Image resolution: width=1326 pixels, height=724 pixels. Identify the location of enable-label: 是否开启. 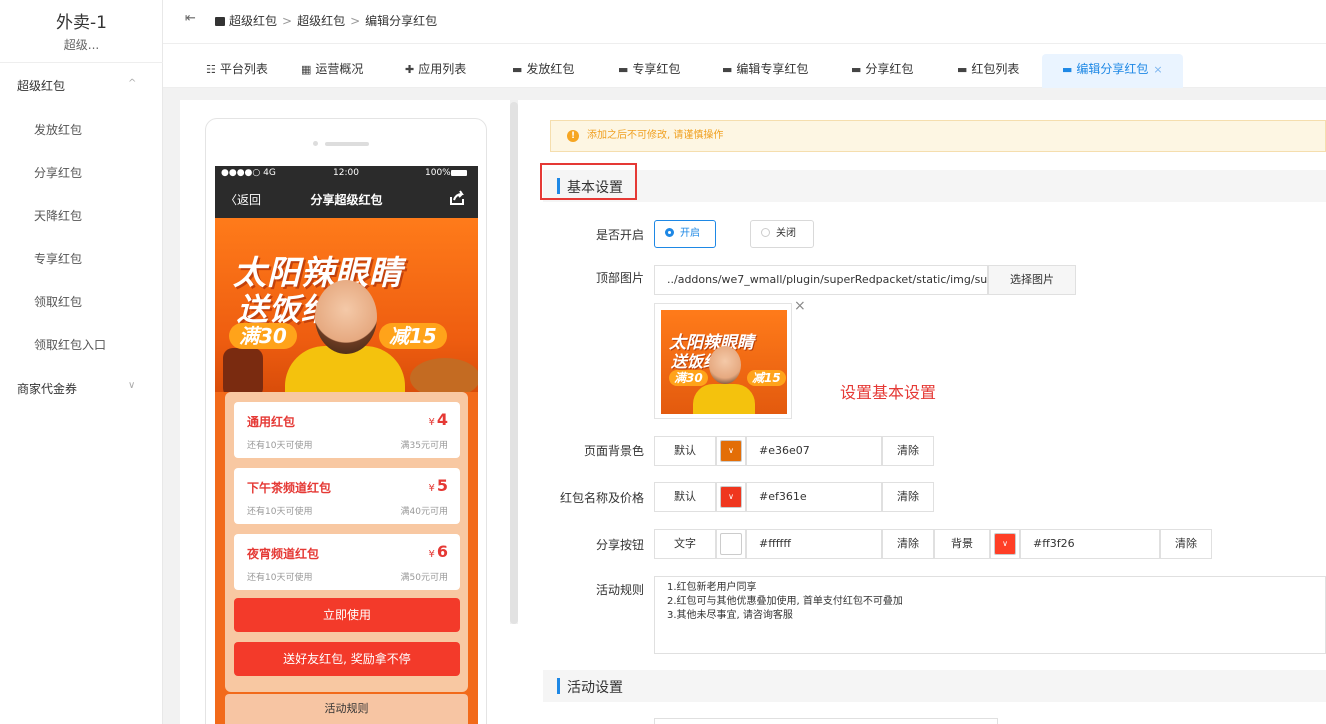
(619, 235).